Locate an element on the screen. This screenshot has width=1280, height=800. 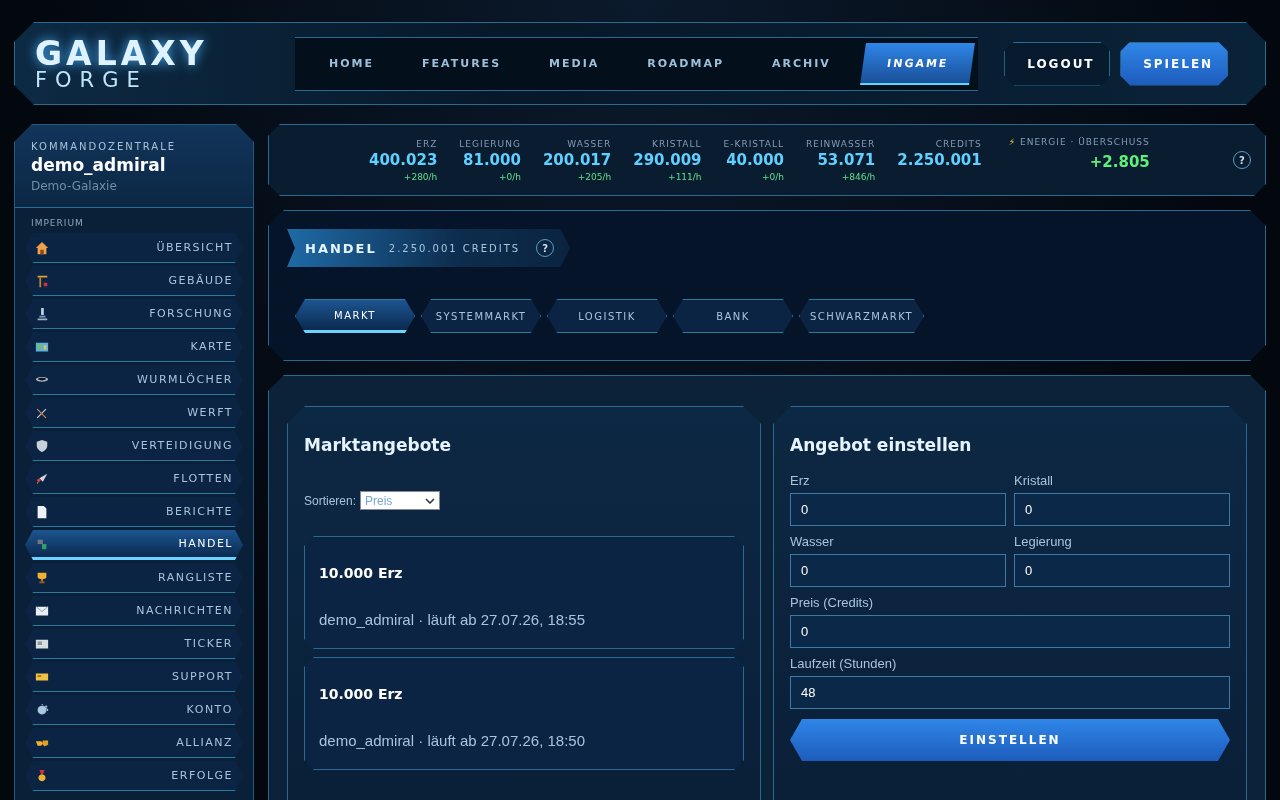
hole-icon is located at coordinates (42, 379).